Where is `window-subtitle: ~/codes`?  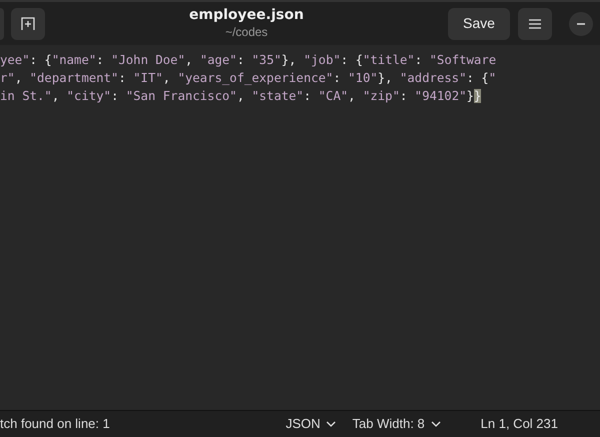 window-subtitle: ~/codes is located at coordinates (246, 32).